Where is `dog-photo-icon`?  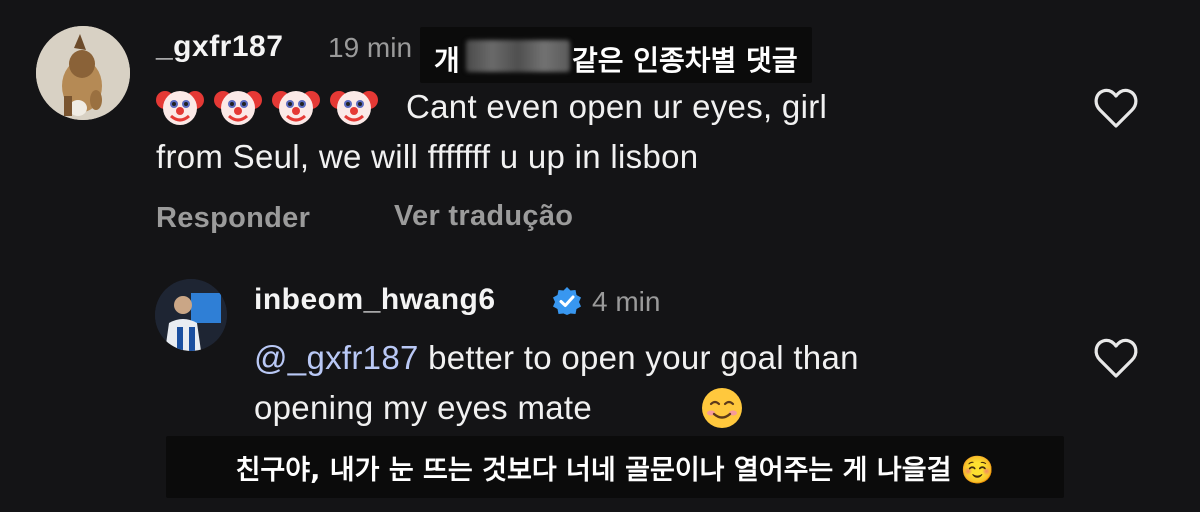 dog-photo-icon is located at coordinates (83, 73).